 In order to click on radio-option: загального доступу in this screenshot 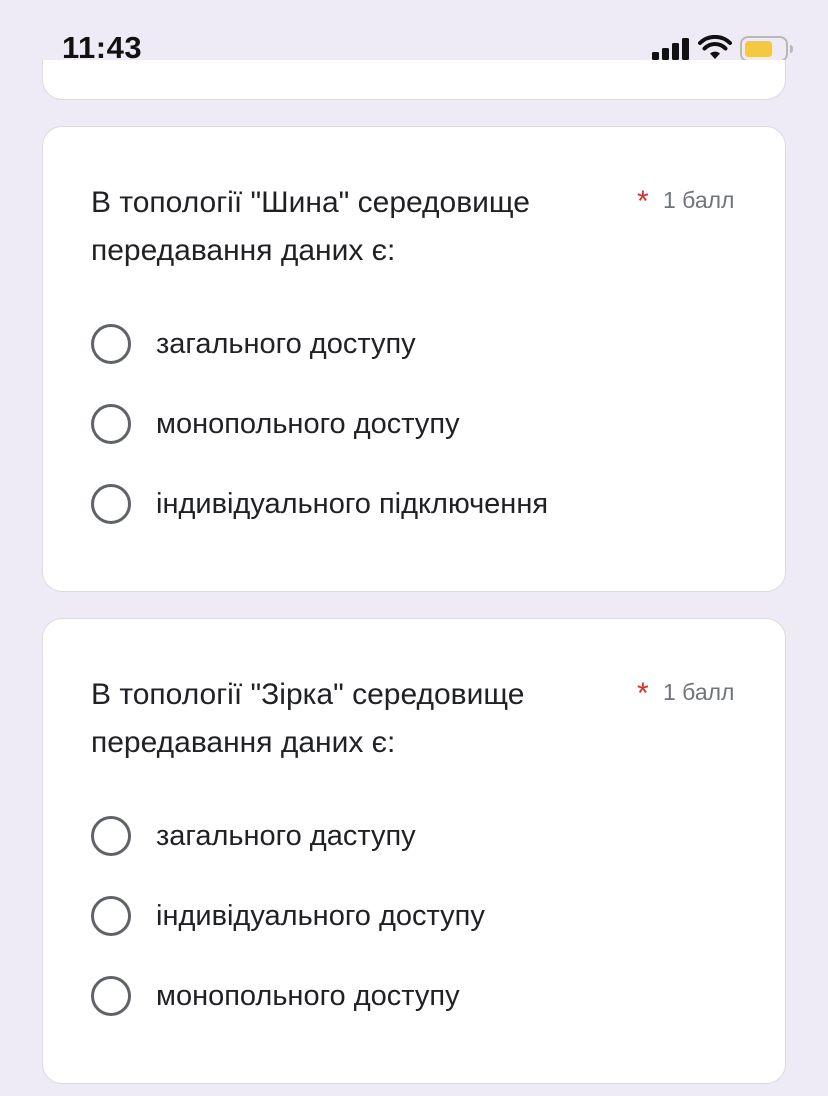, I will do `click(411, 344)`.